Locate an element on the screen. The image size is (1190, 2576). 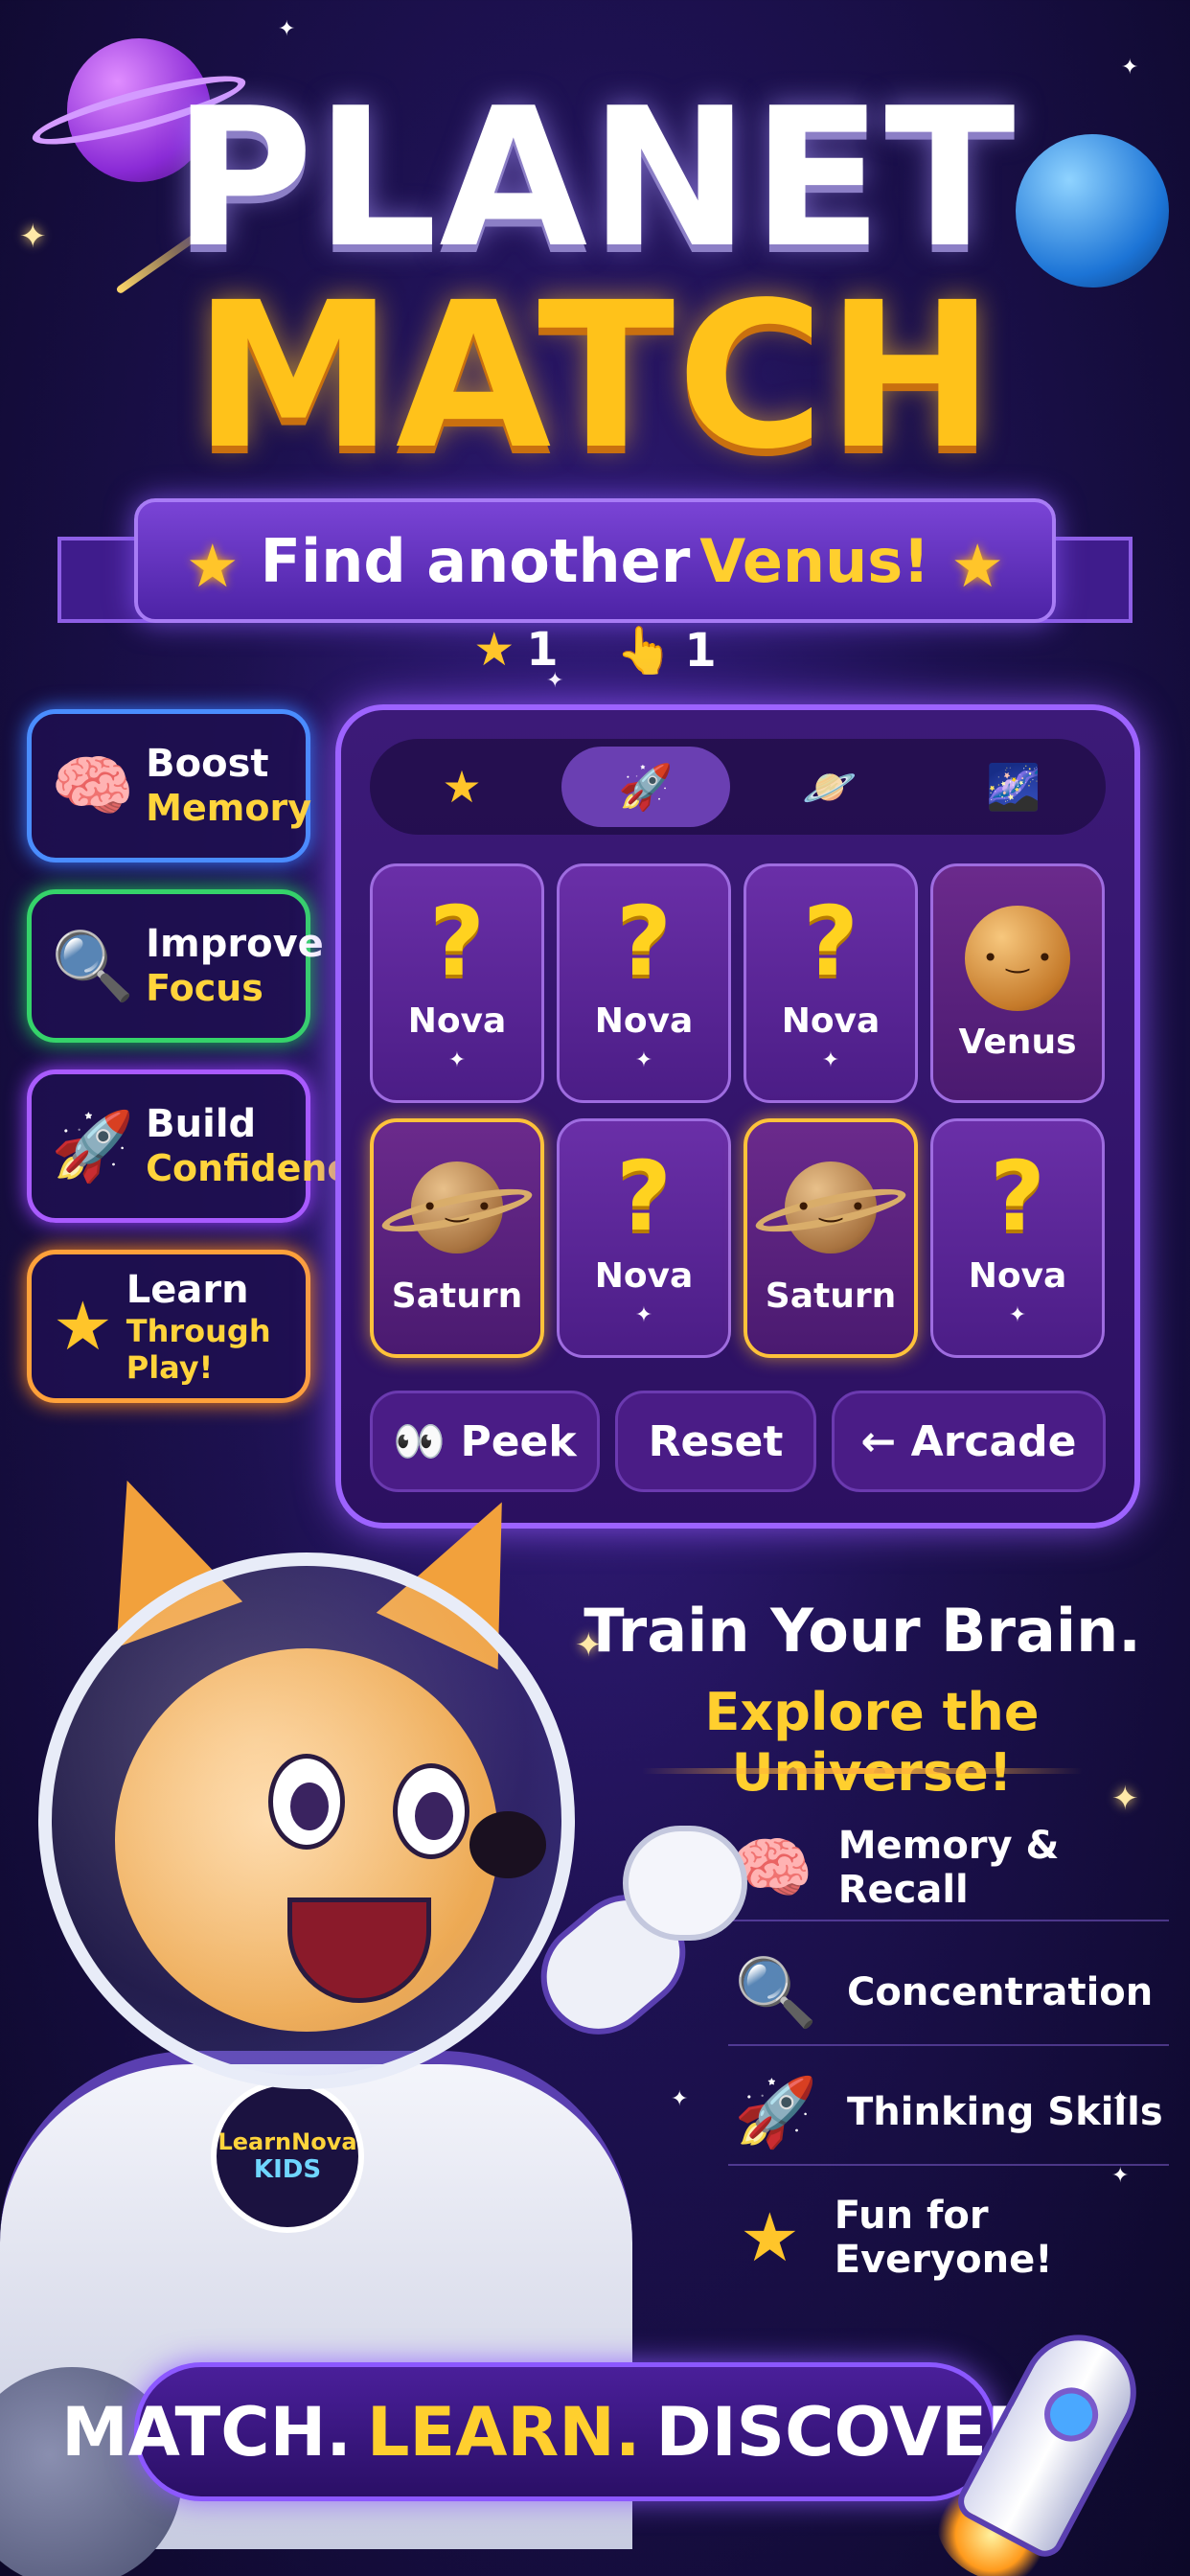
feature-build-confidence: 🚀 Build Confidence is located at coordinates (201, 1146).